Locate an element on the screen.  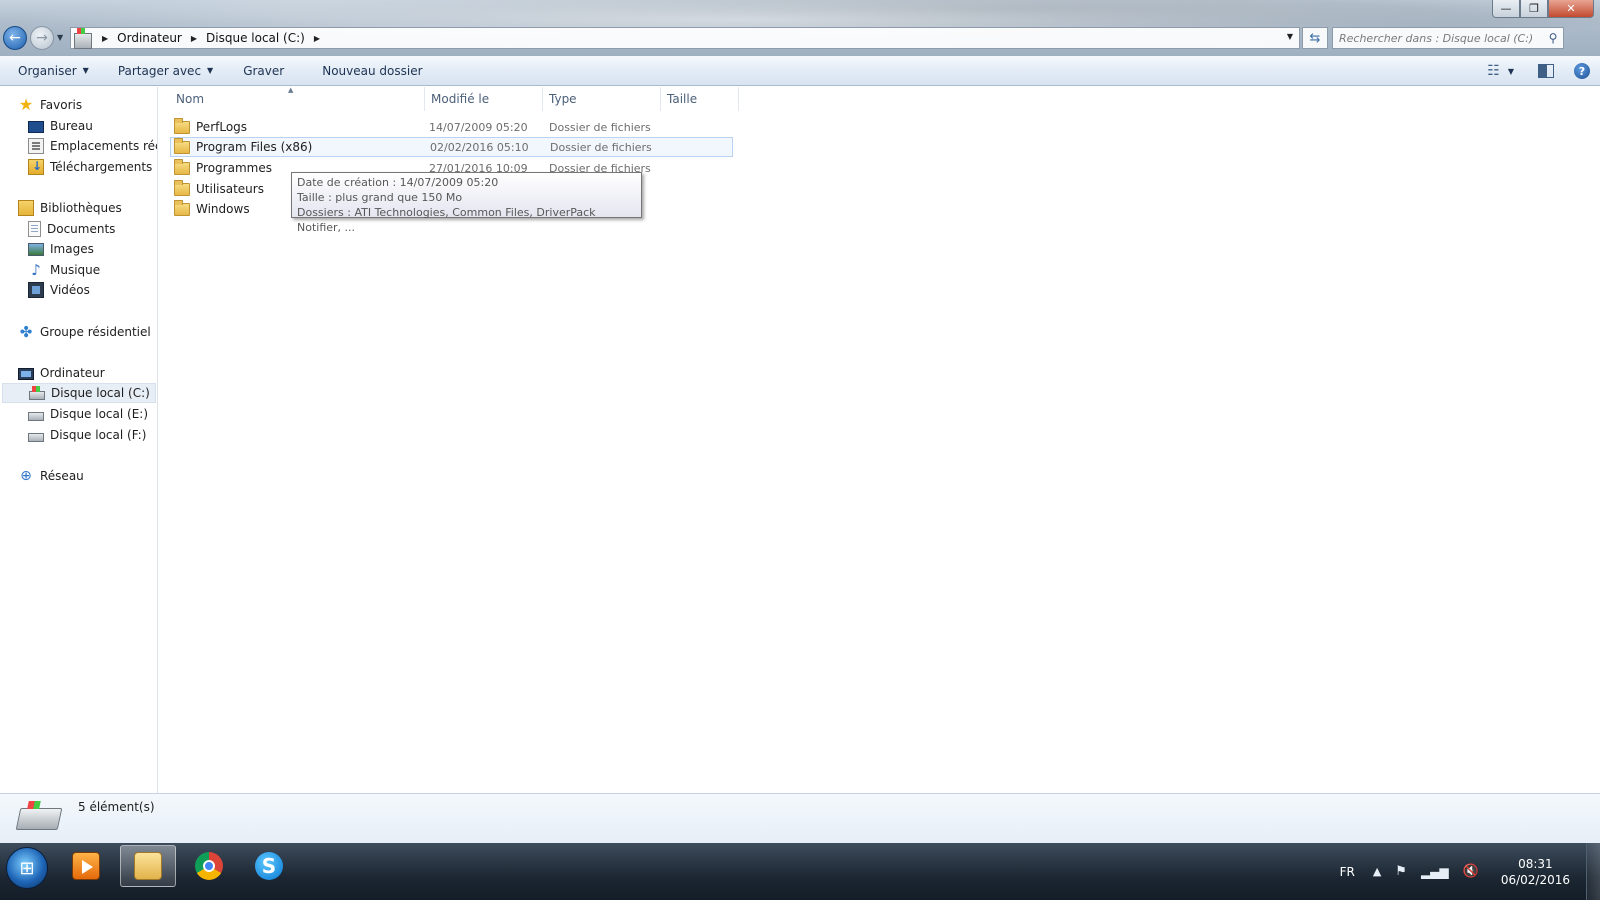
search-input is located at coordinates (1438, 38).